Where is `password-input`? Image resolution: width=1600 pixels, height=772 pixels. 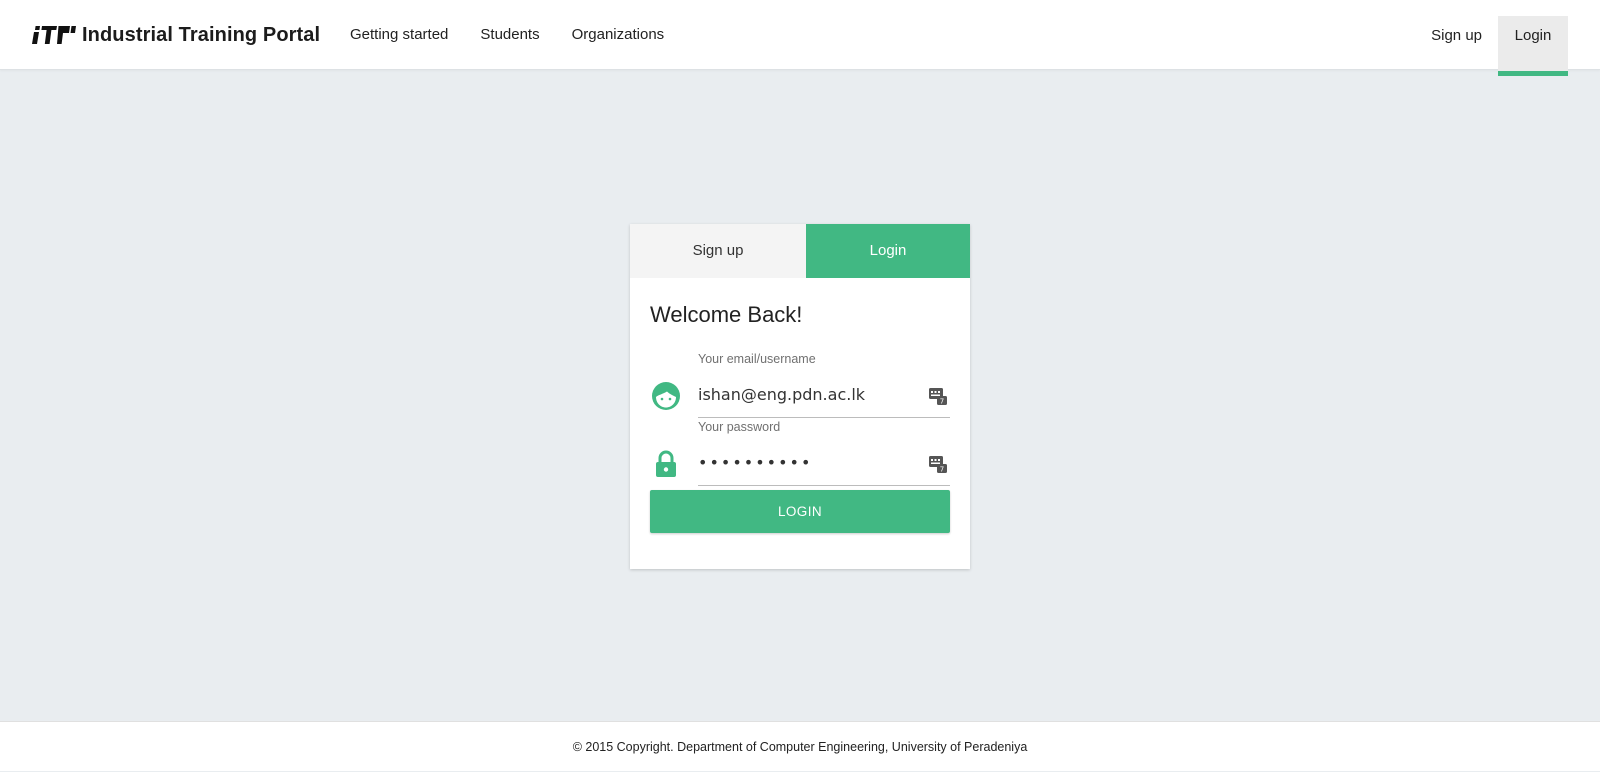
password-input is located at coordinates (824, 463).